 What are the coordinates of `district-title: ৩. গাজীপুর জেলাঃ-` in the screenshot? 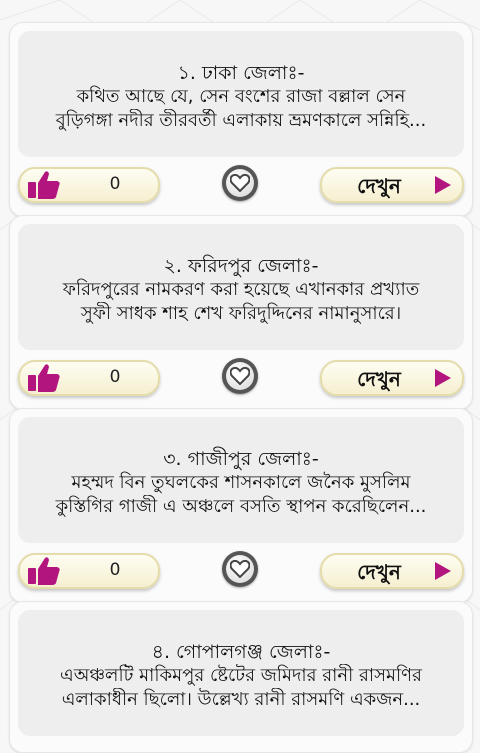 It's located at (241, 459).